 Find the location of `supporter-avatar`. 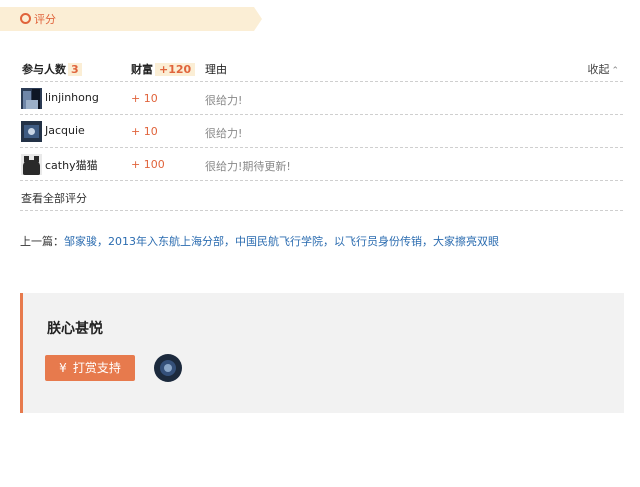

supporter-avatar is located at coordinates (168, 368).